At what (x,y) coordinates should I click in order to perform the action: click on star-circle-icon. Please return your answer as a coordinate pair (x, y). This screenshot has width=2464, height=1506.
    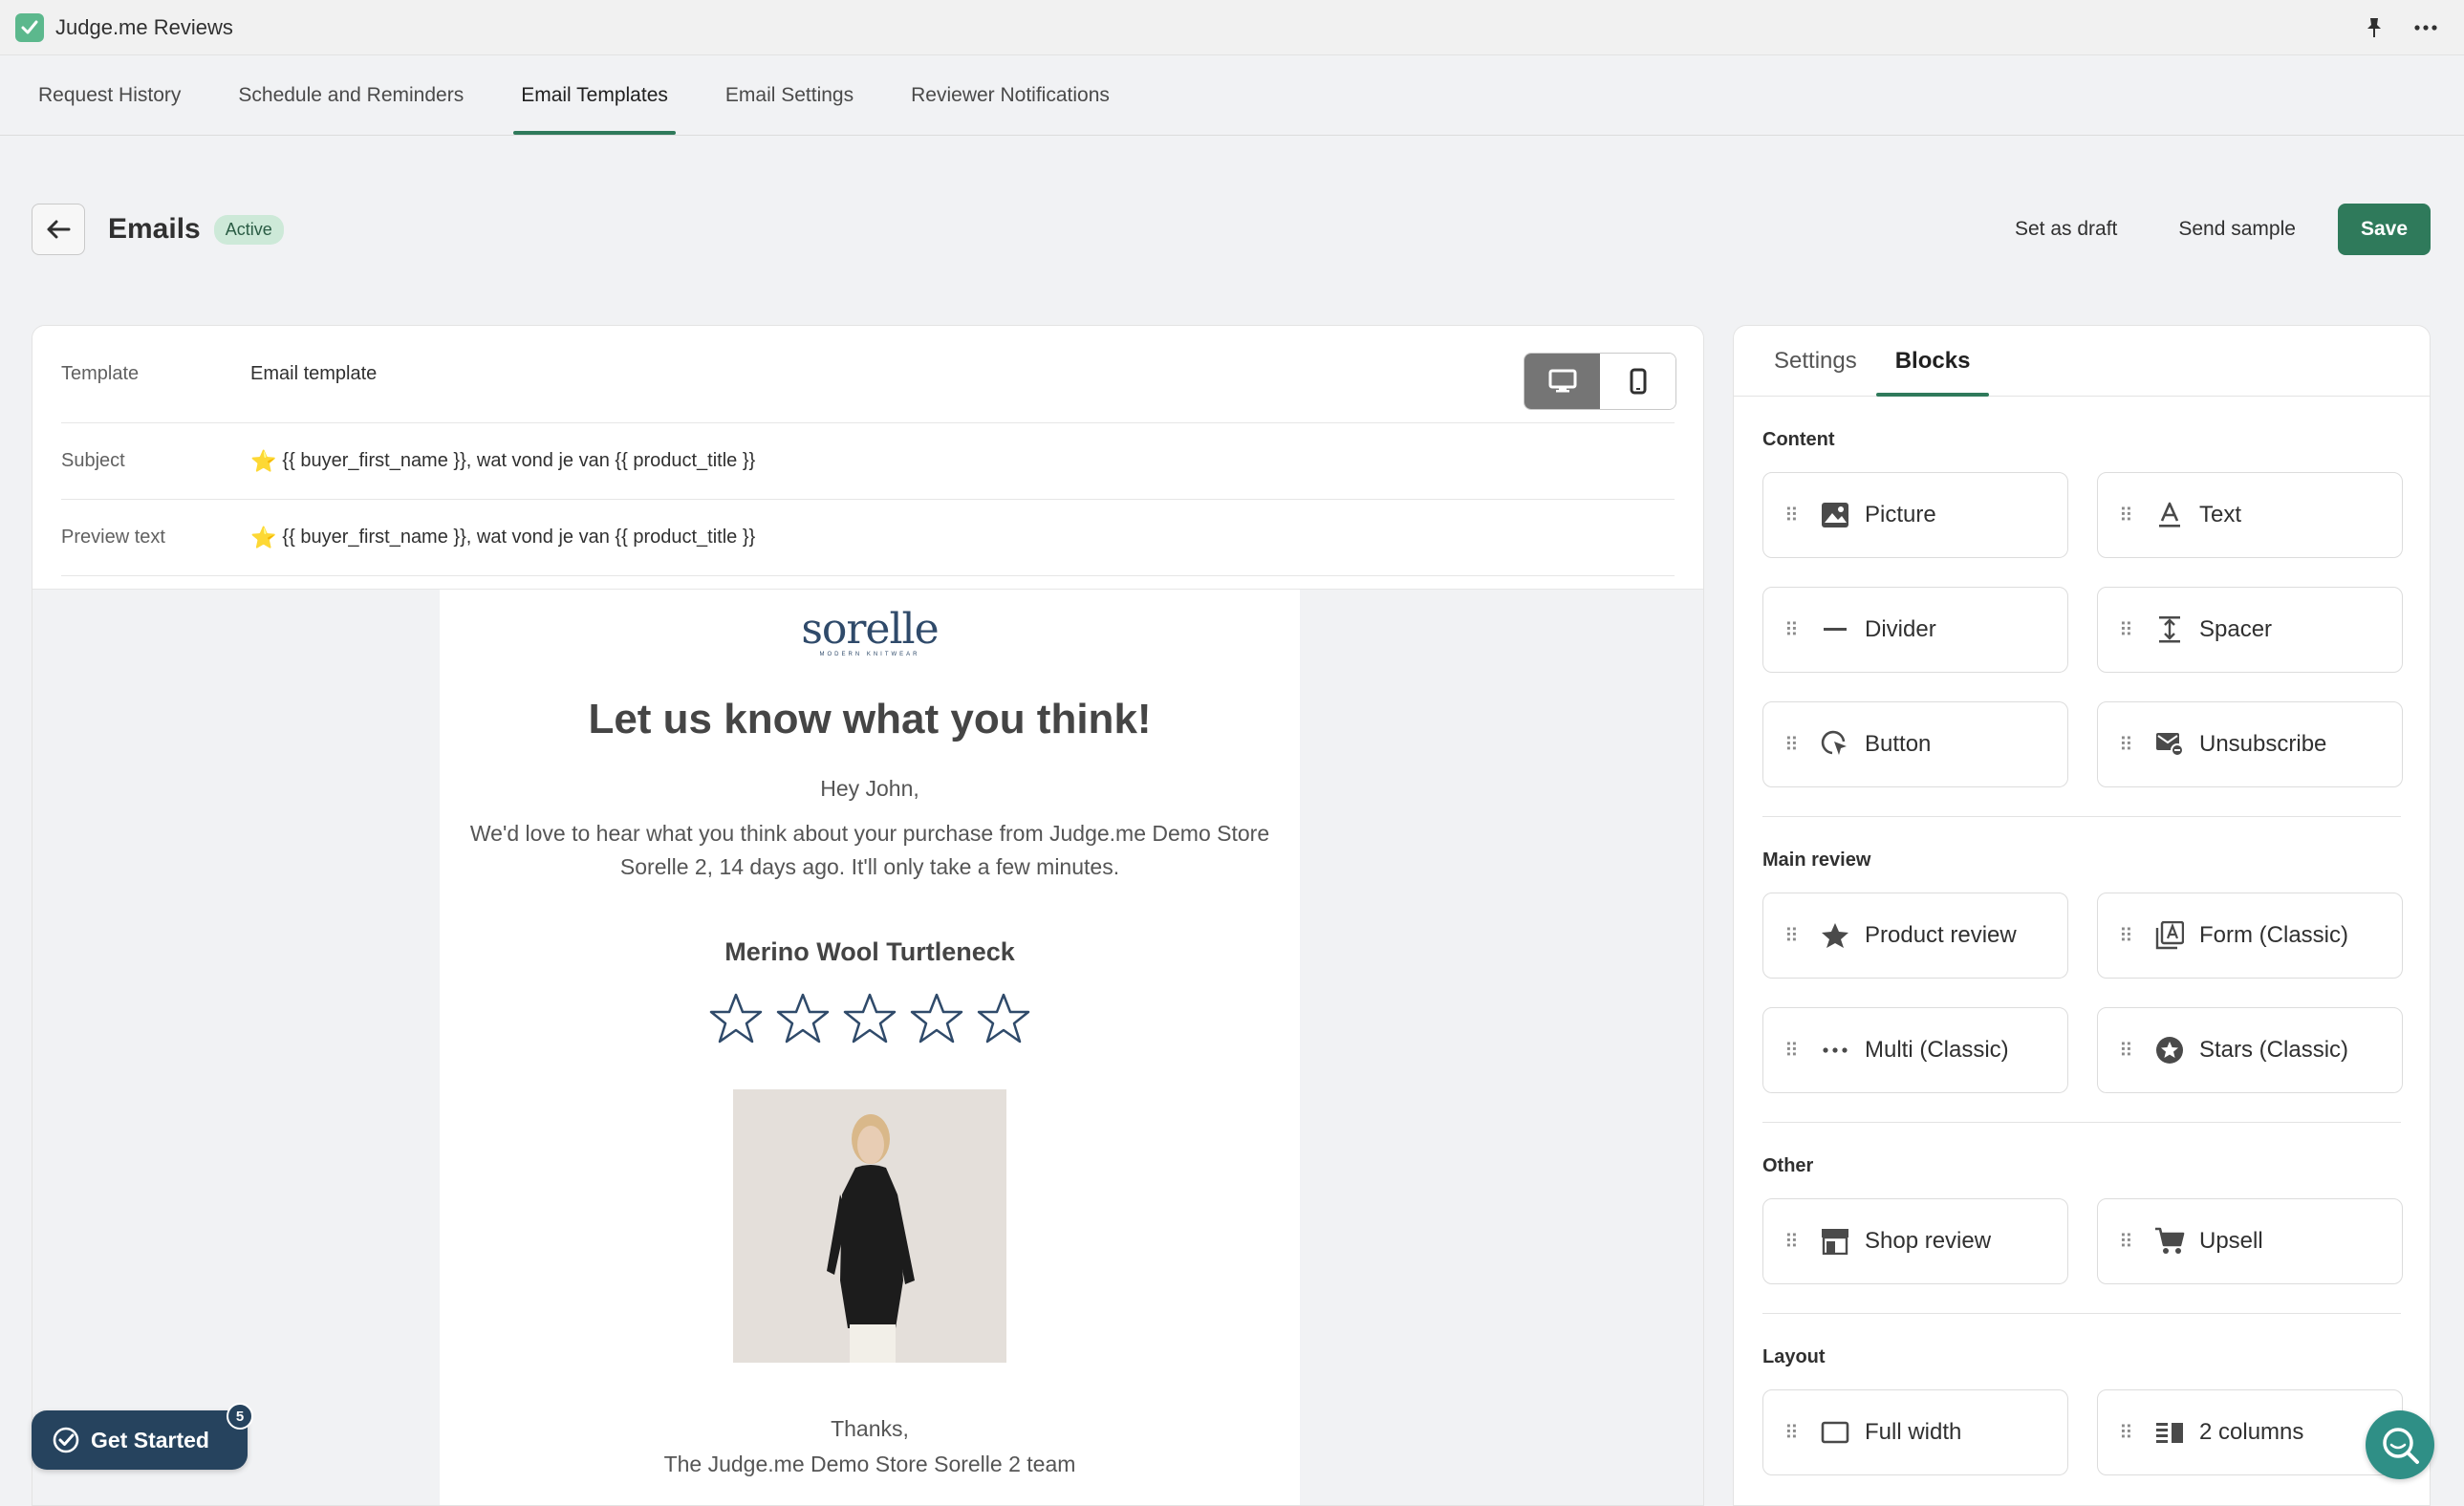
    Looking at the image, I should click on (2170, 1050).